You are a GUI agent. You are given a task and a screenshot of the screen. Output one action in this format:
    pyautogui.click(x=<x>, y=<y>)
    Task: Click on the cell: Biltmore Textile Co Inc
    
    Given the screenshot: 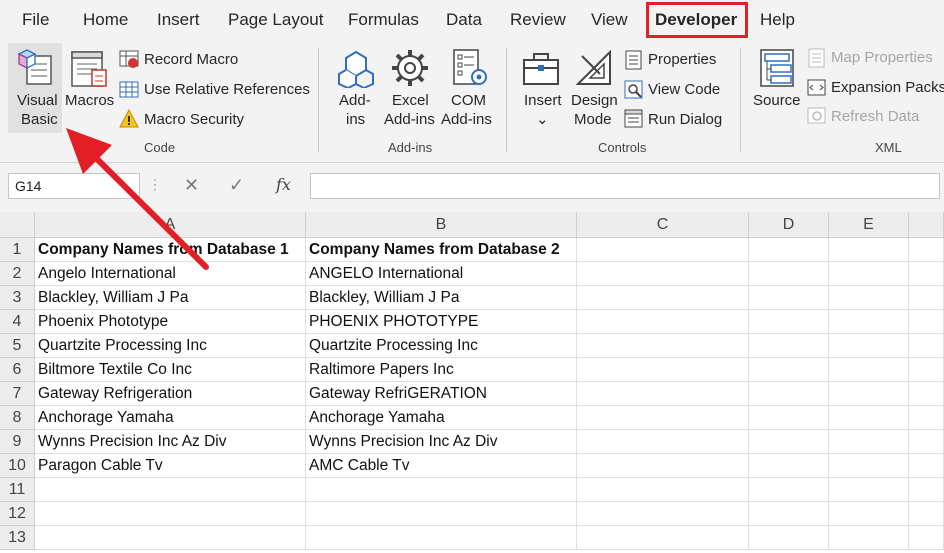 What is the action you would take?
    pyautogui.click(x=170, y=370)
    